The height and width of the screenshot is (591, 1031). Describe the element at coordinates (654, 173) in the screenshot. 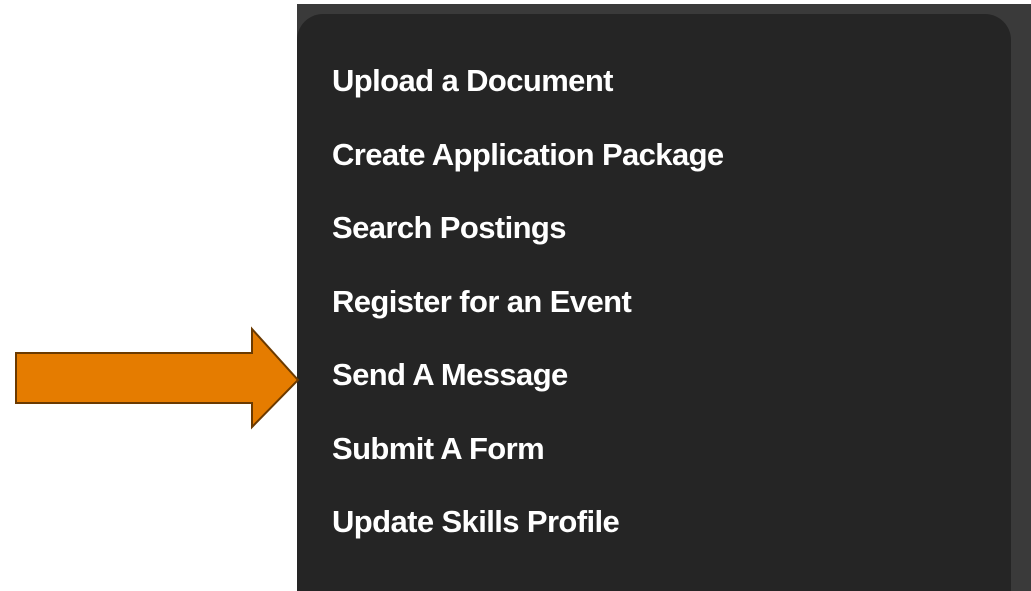

I see `menu-item-create-application-package: Create Application Package` at that location.